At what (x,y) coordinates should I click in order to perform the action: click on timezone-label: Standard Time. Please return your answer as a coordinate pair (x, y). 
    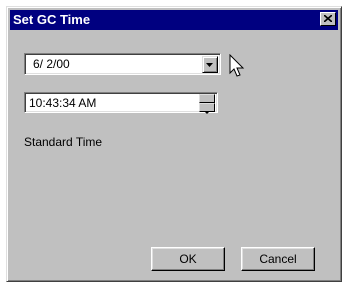
    Looking at the image, I should click on (63, 142).